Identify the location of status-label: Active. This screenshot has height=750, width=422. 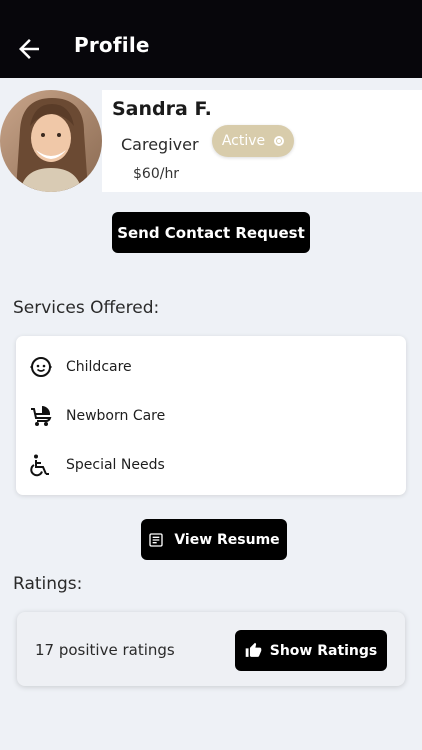
(243, 141).